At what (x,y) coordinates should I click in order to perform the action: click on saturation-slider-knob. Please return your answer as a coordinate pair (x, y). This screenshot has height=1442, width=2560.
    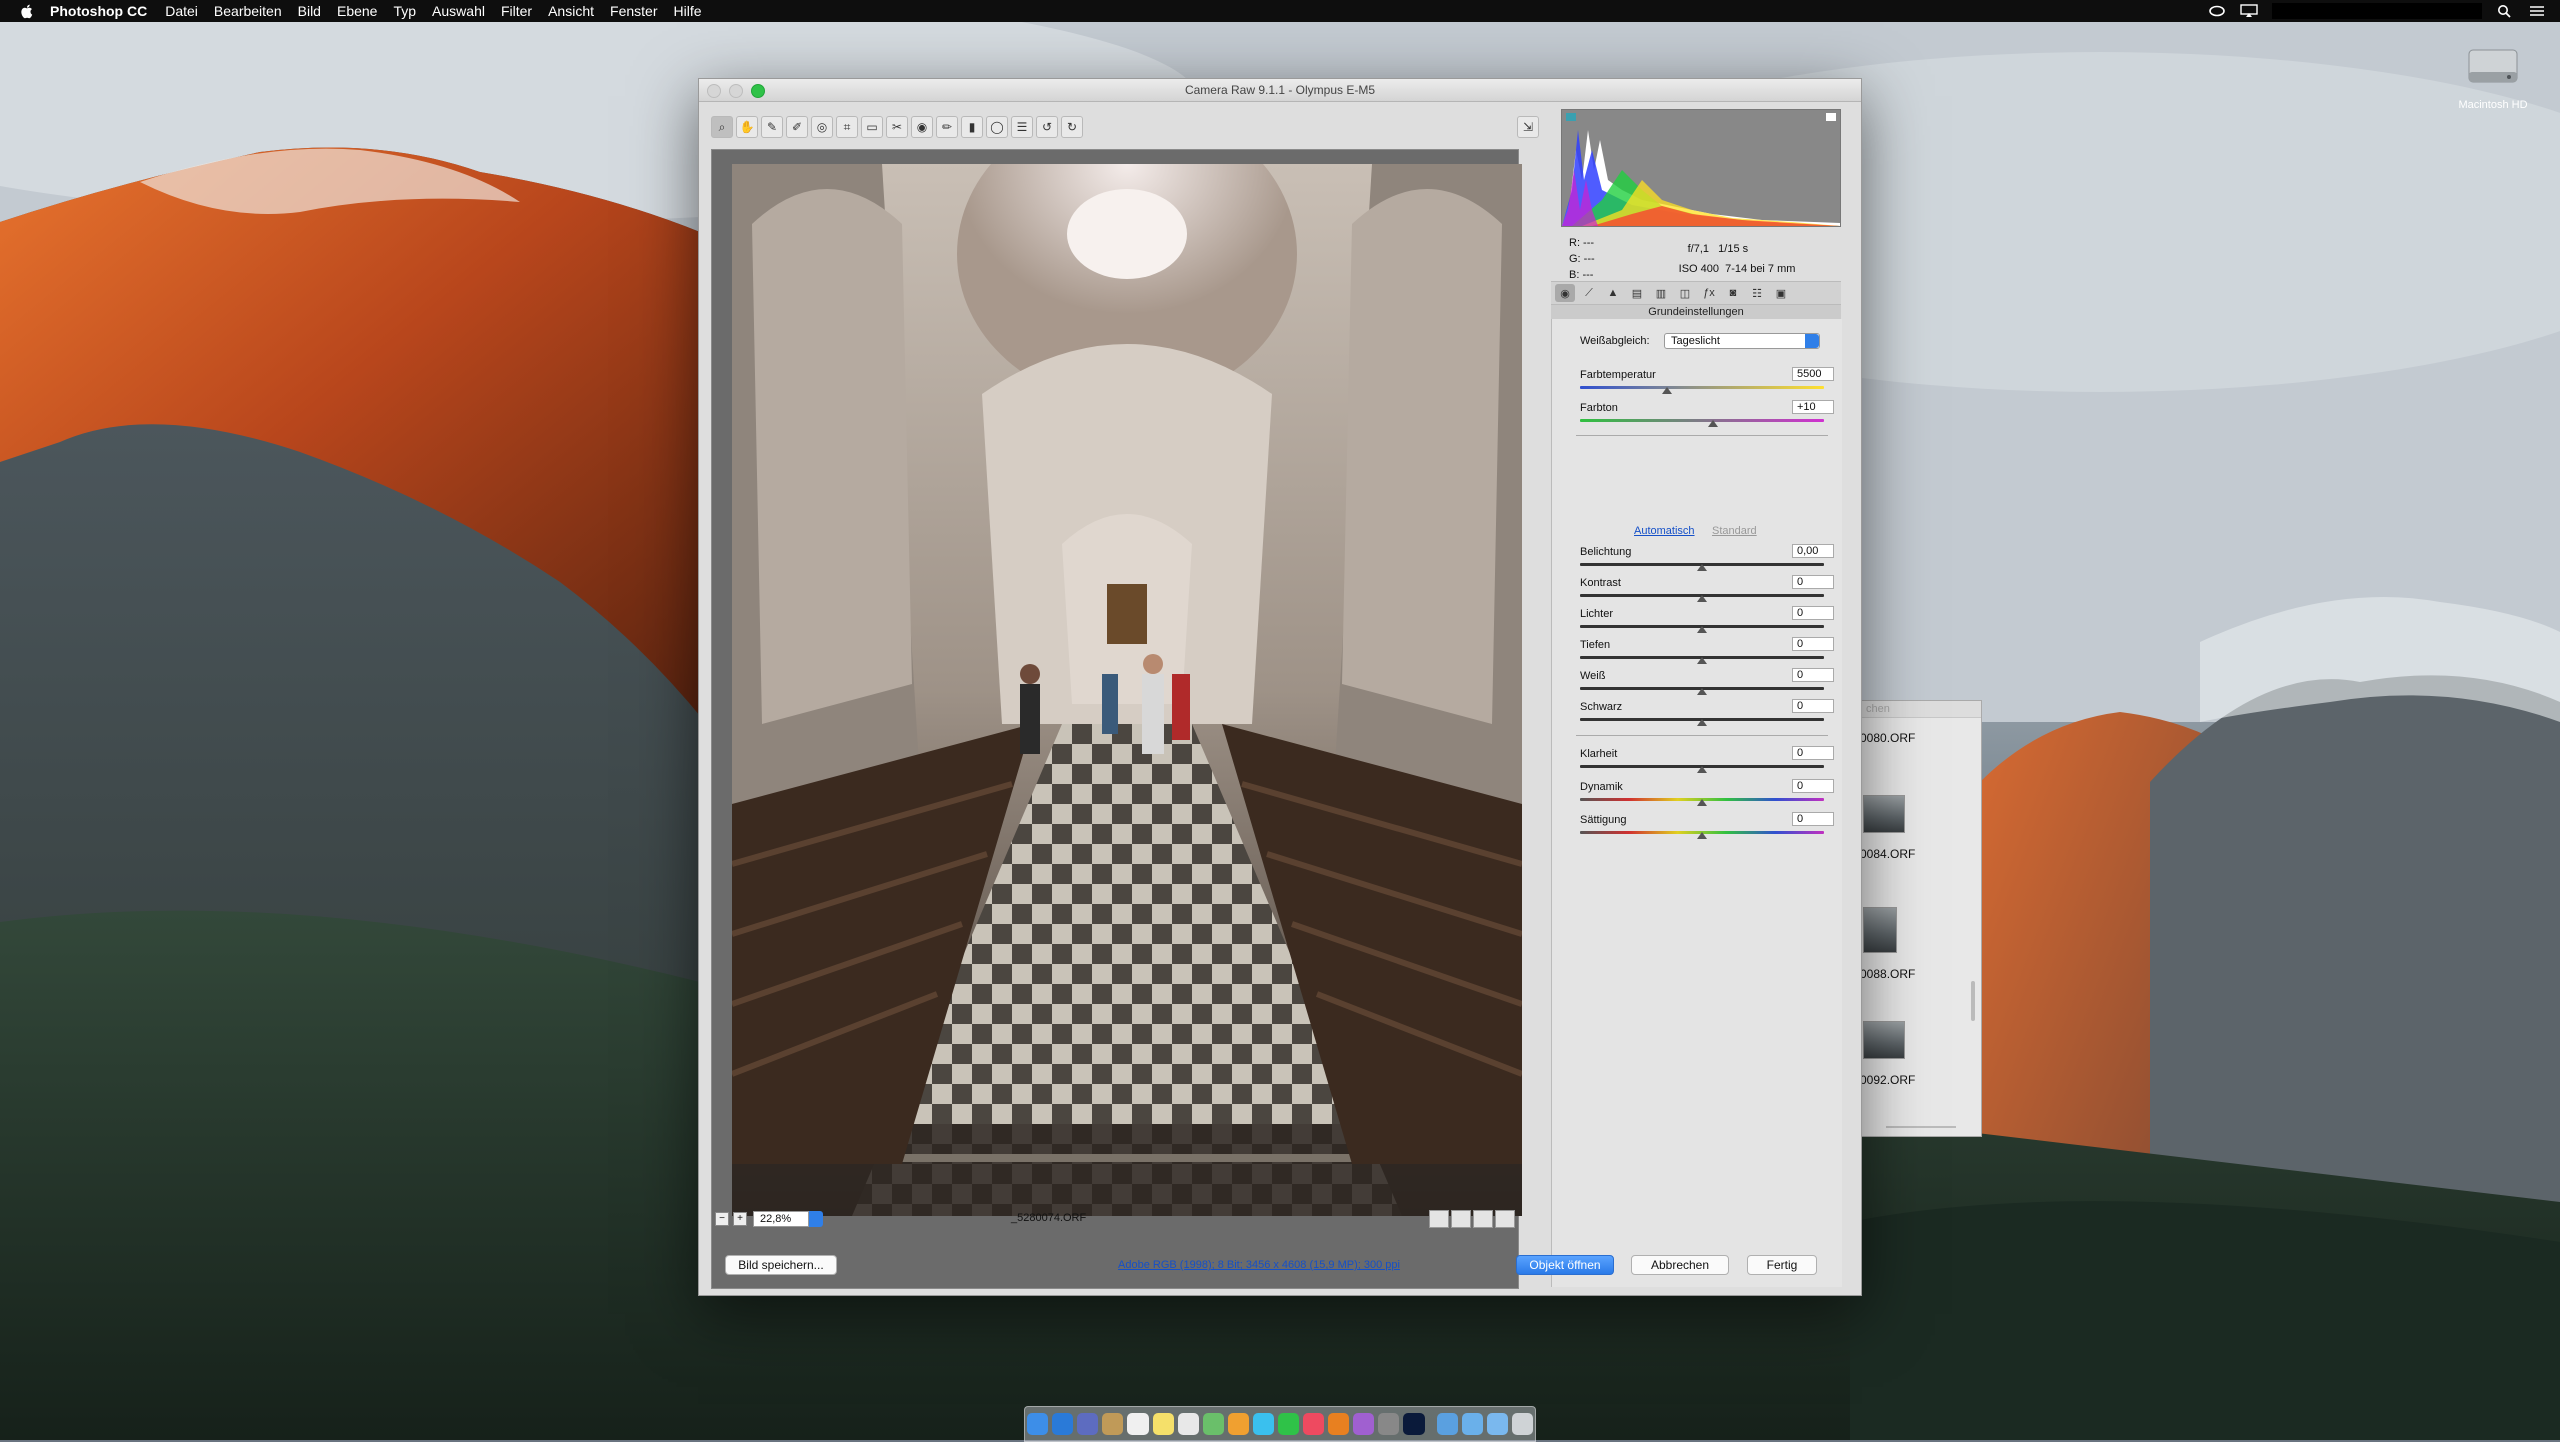
    Looking at the image, I should click on (1702, 835).